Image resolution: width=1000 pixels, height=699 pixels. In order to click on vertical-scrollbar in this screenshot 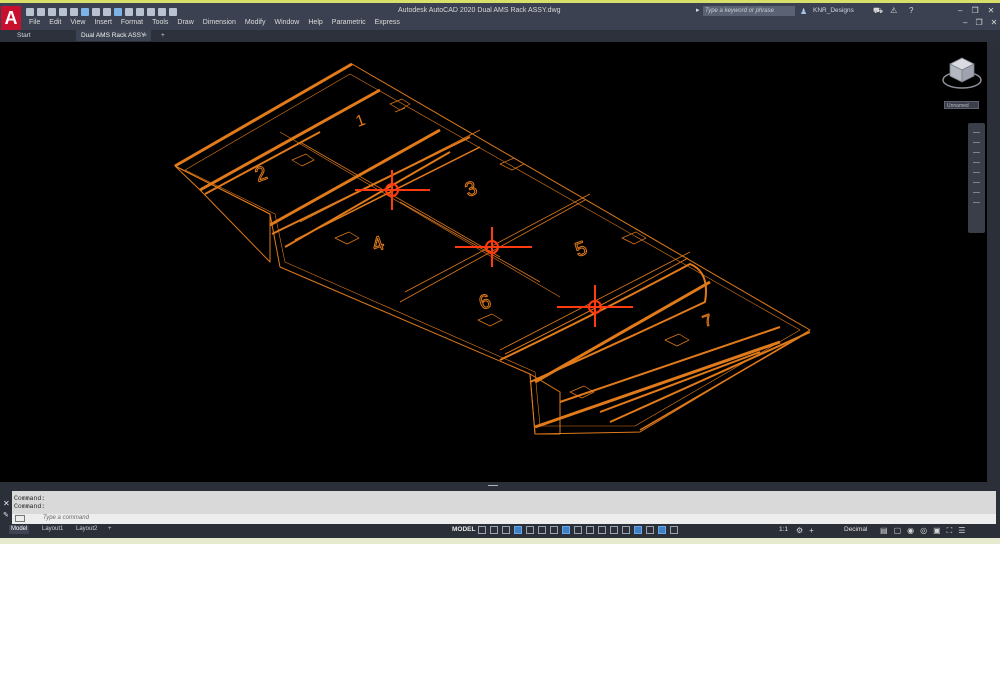, I will do `click(993, 262)`.